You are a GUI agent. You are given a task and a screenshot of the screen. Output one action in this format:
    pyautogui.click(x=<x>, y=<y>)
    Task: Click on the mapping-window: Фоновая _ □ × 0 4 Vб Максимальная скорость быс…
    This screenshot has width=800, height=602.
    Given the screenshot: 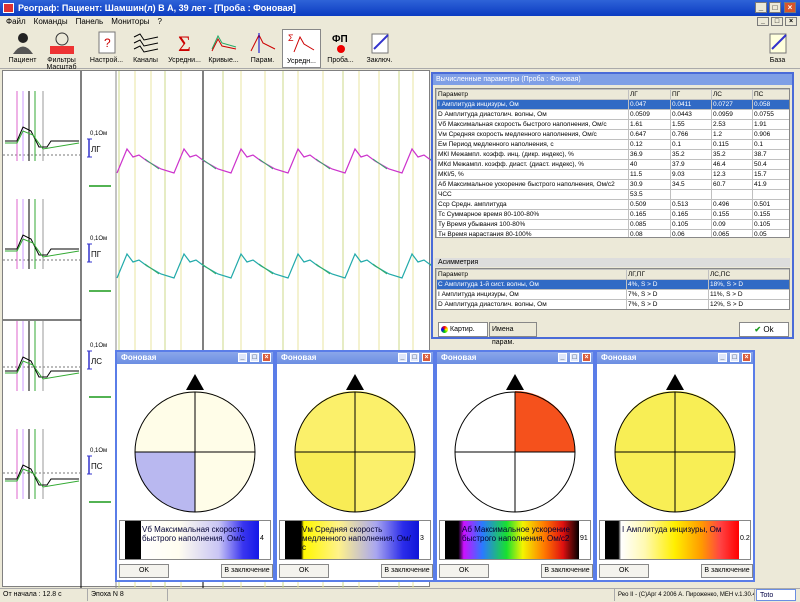 What is the action you would take?
    pyautogui.click(x=195, y=466)
    